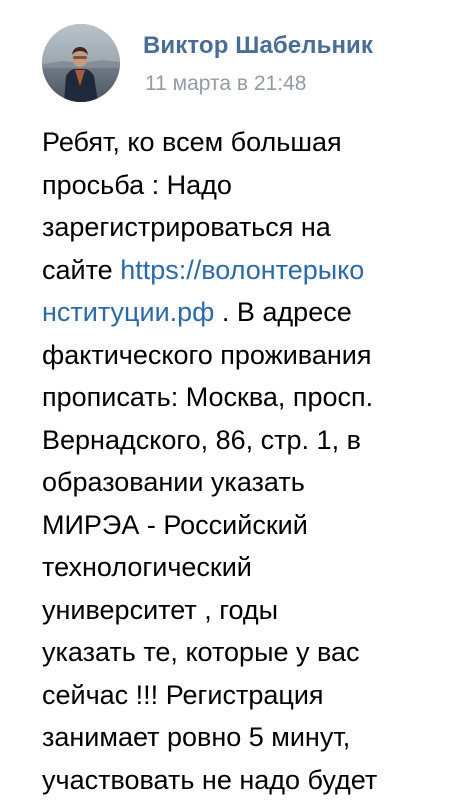 This screenshot has height=801, width=464. Describe the element at coordinates (175, 524) in the screenshot. I see `post-text-segment: МИРЭА - Российский` at that location.